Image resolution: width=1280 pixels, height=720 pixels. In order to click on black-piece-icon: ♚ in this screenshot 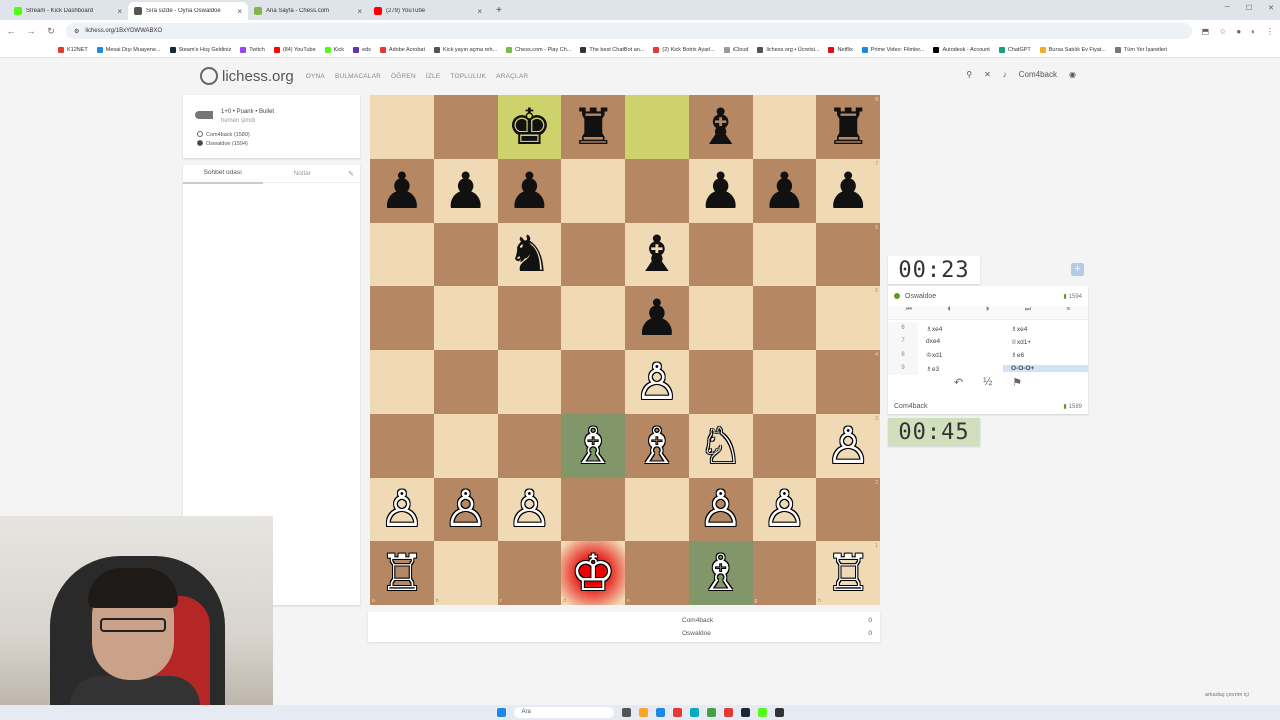, I will do `click(529, 127)`.